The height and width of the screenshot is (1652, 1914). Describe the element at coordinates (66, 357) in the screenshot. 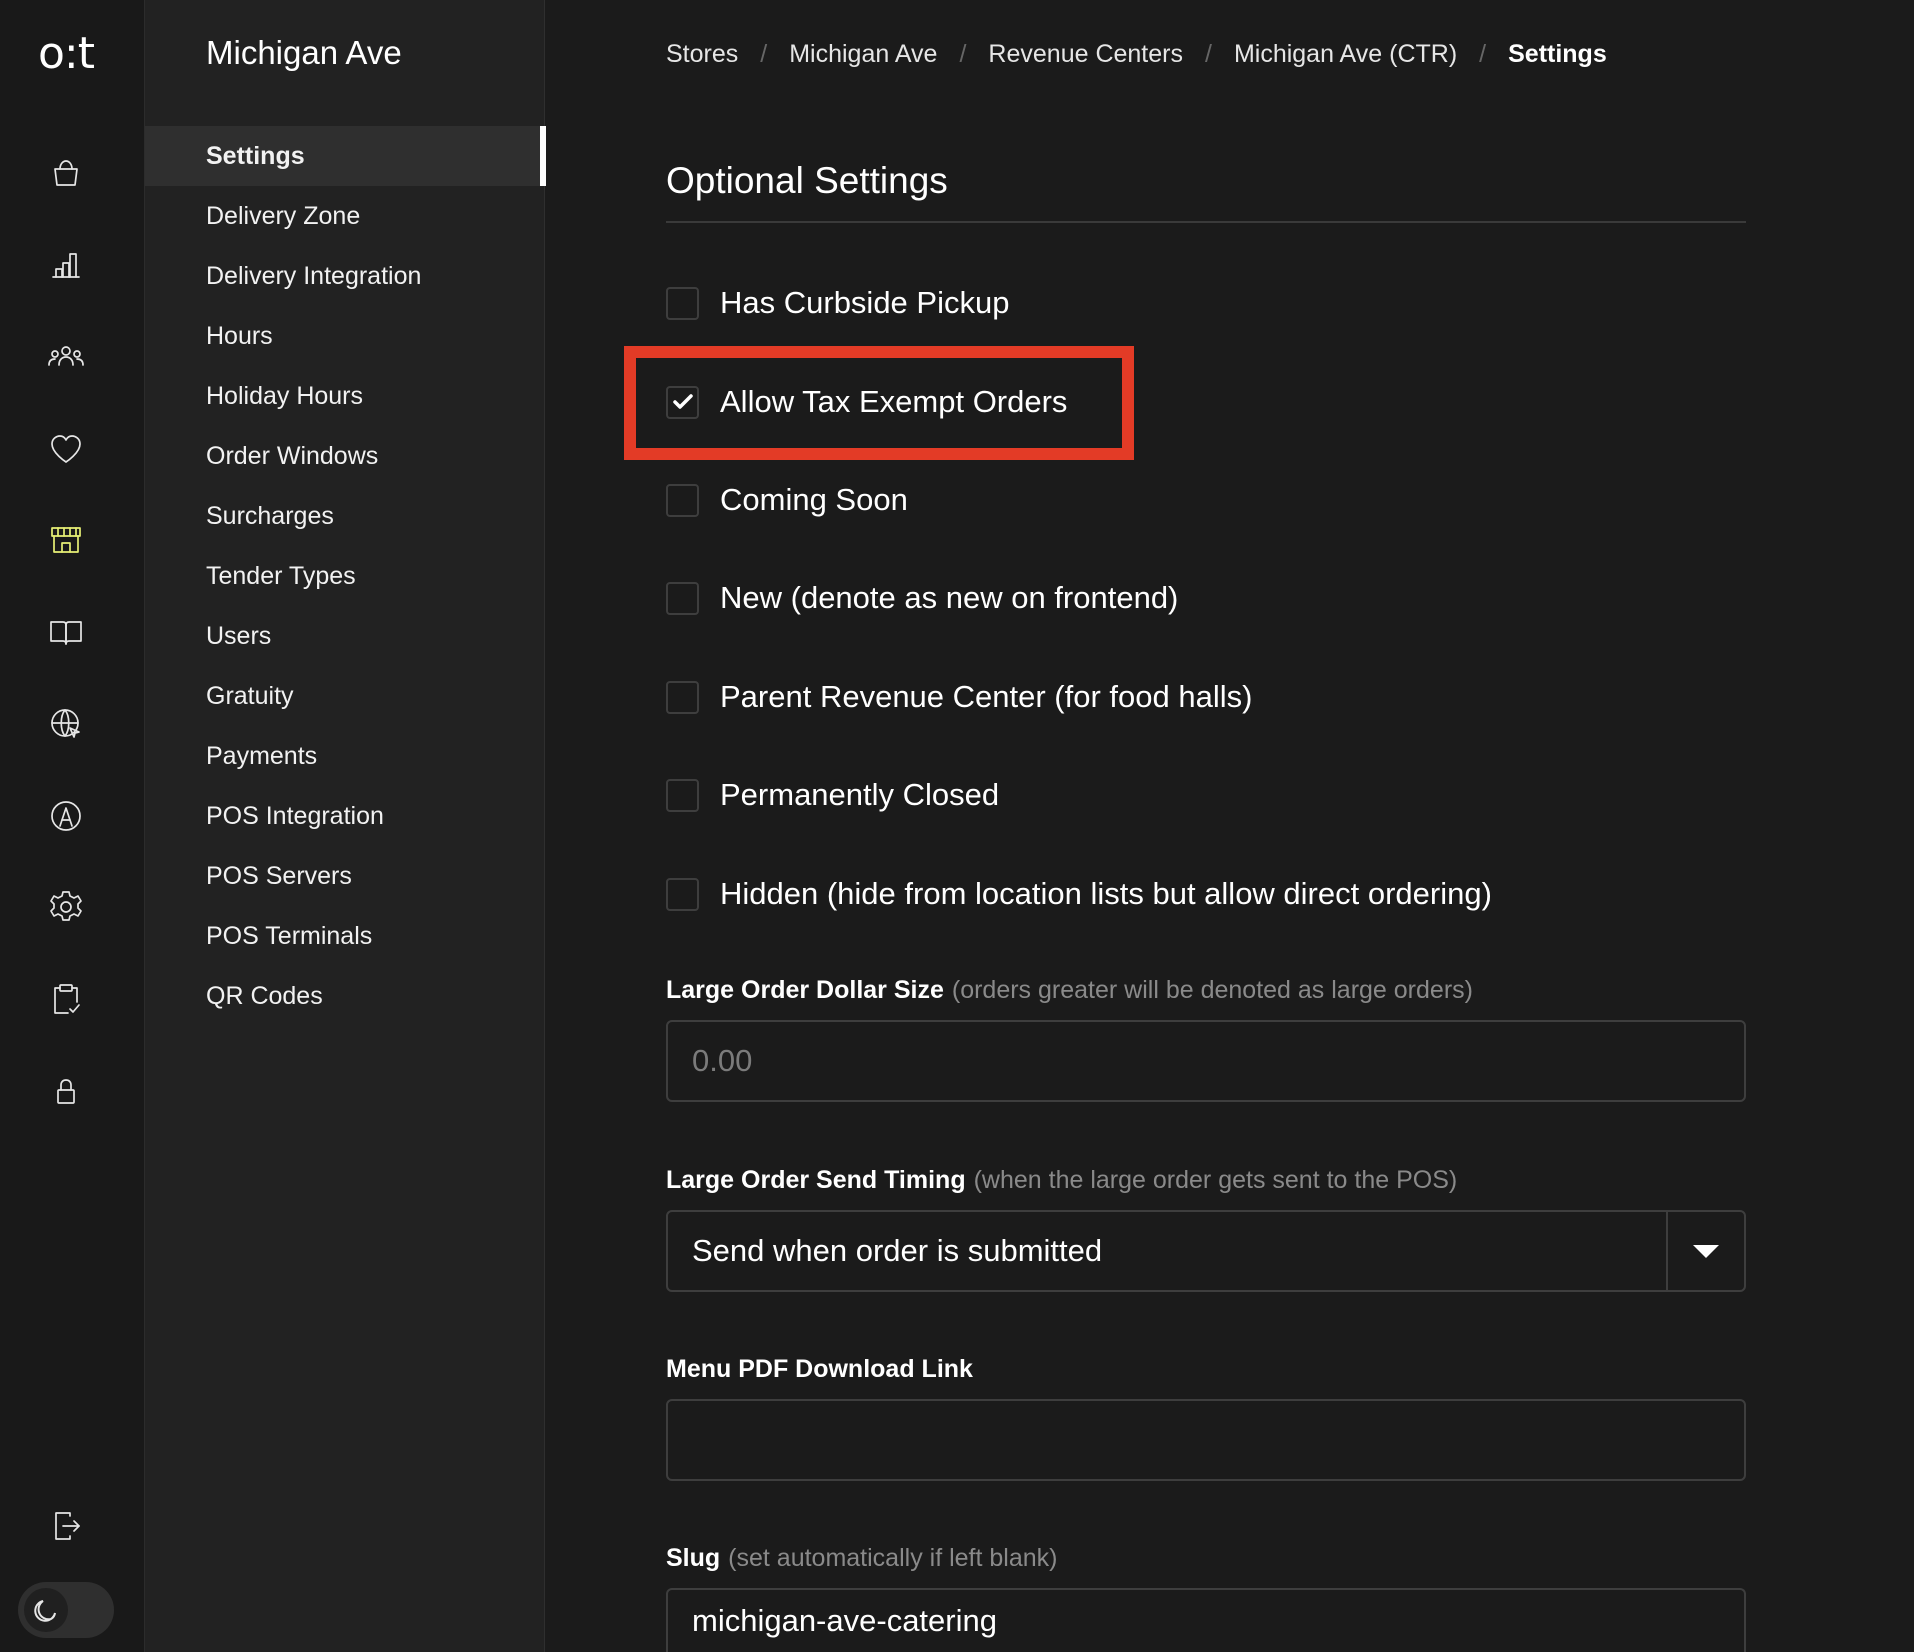

I see `users-icon` at that location.